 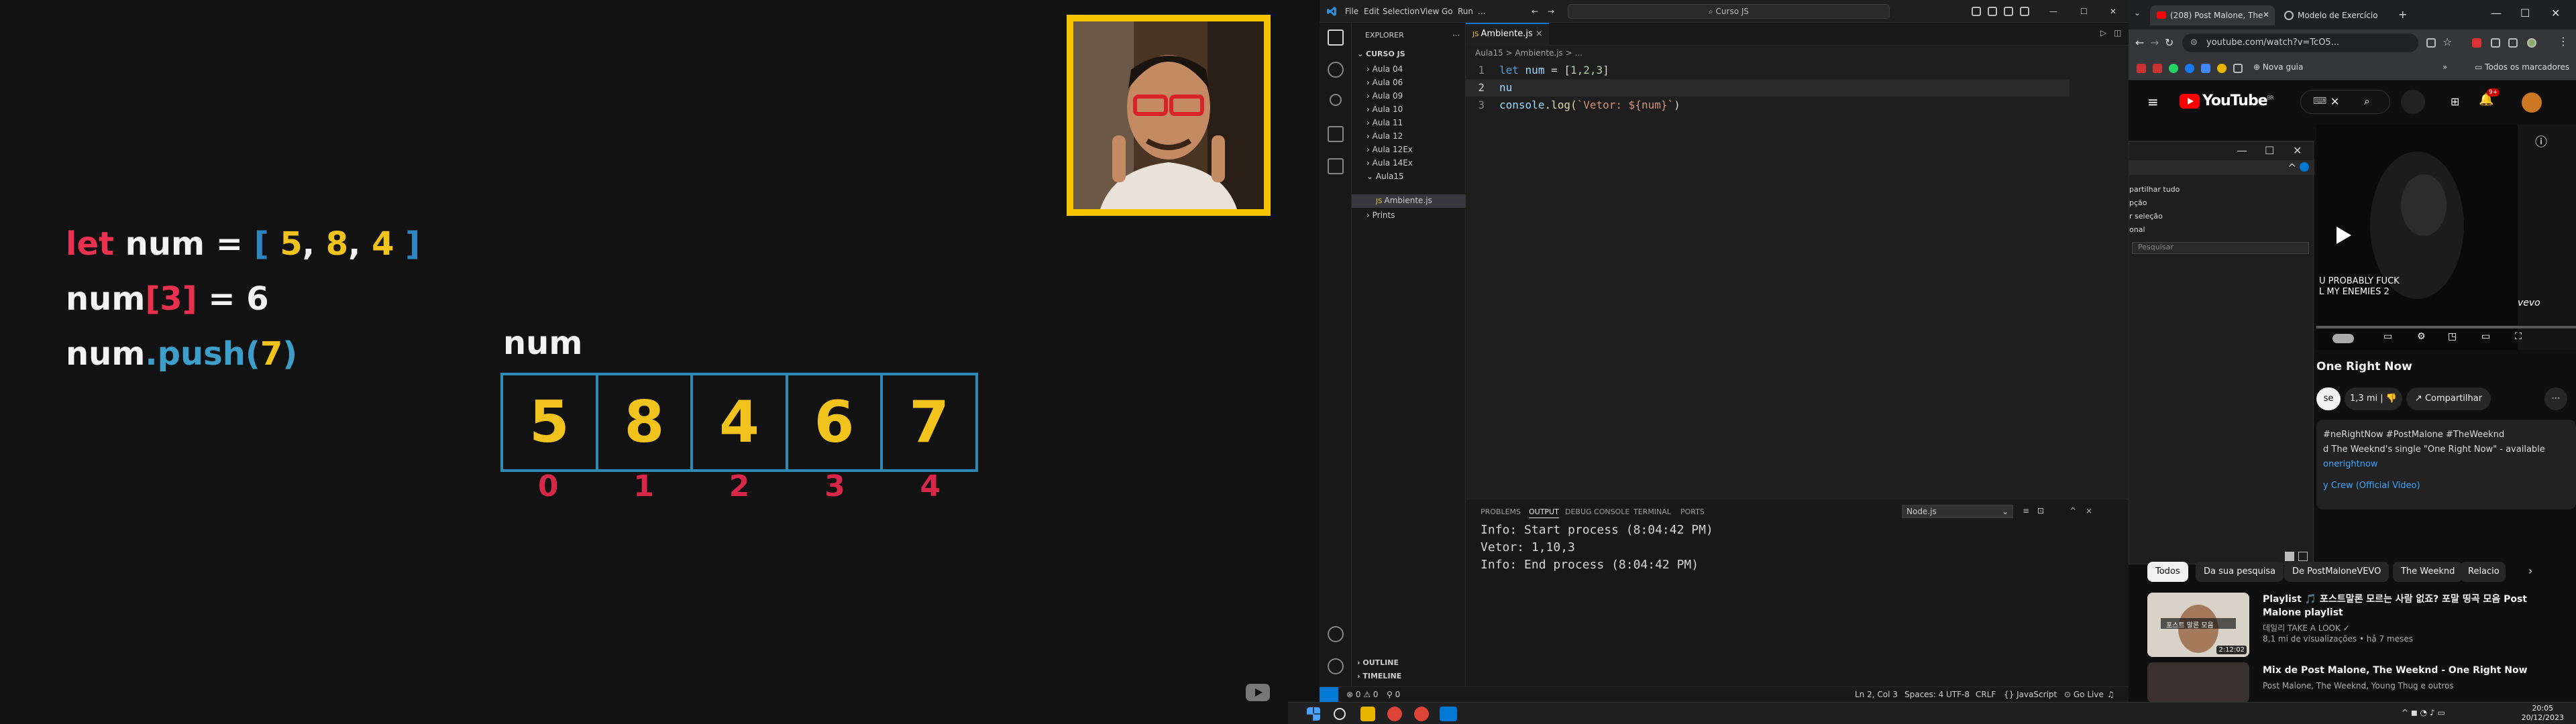 What do you see at coordinates (2173, 68) in the screenshot?
I see `whatsapp-icon` at bounding box center [2173, 68].